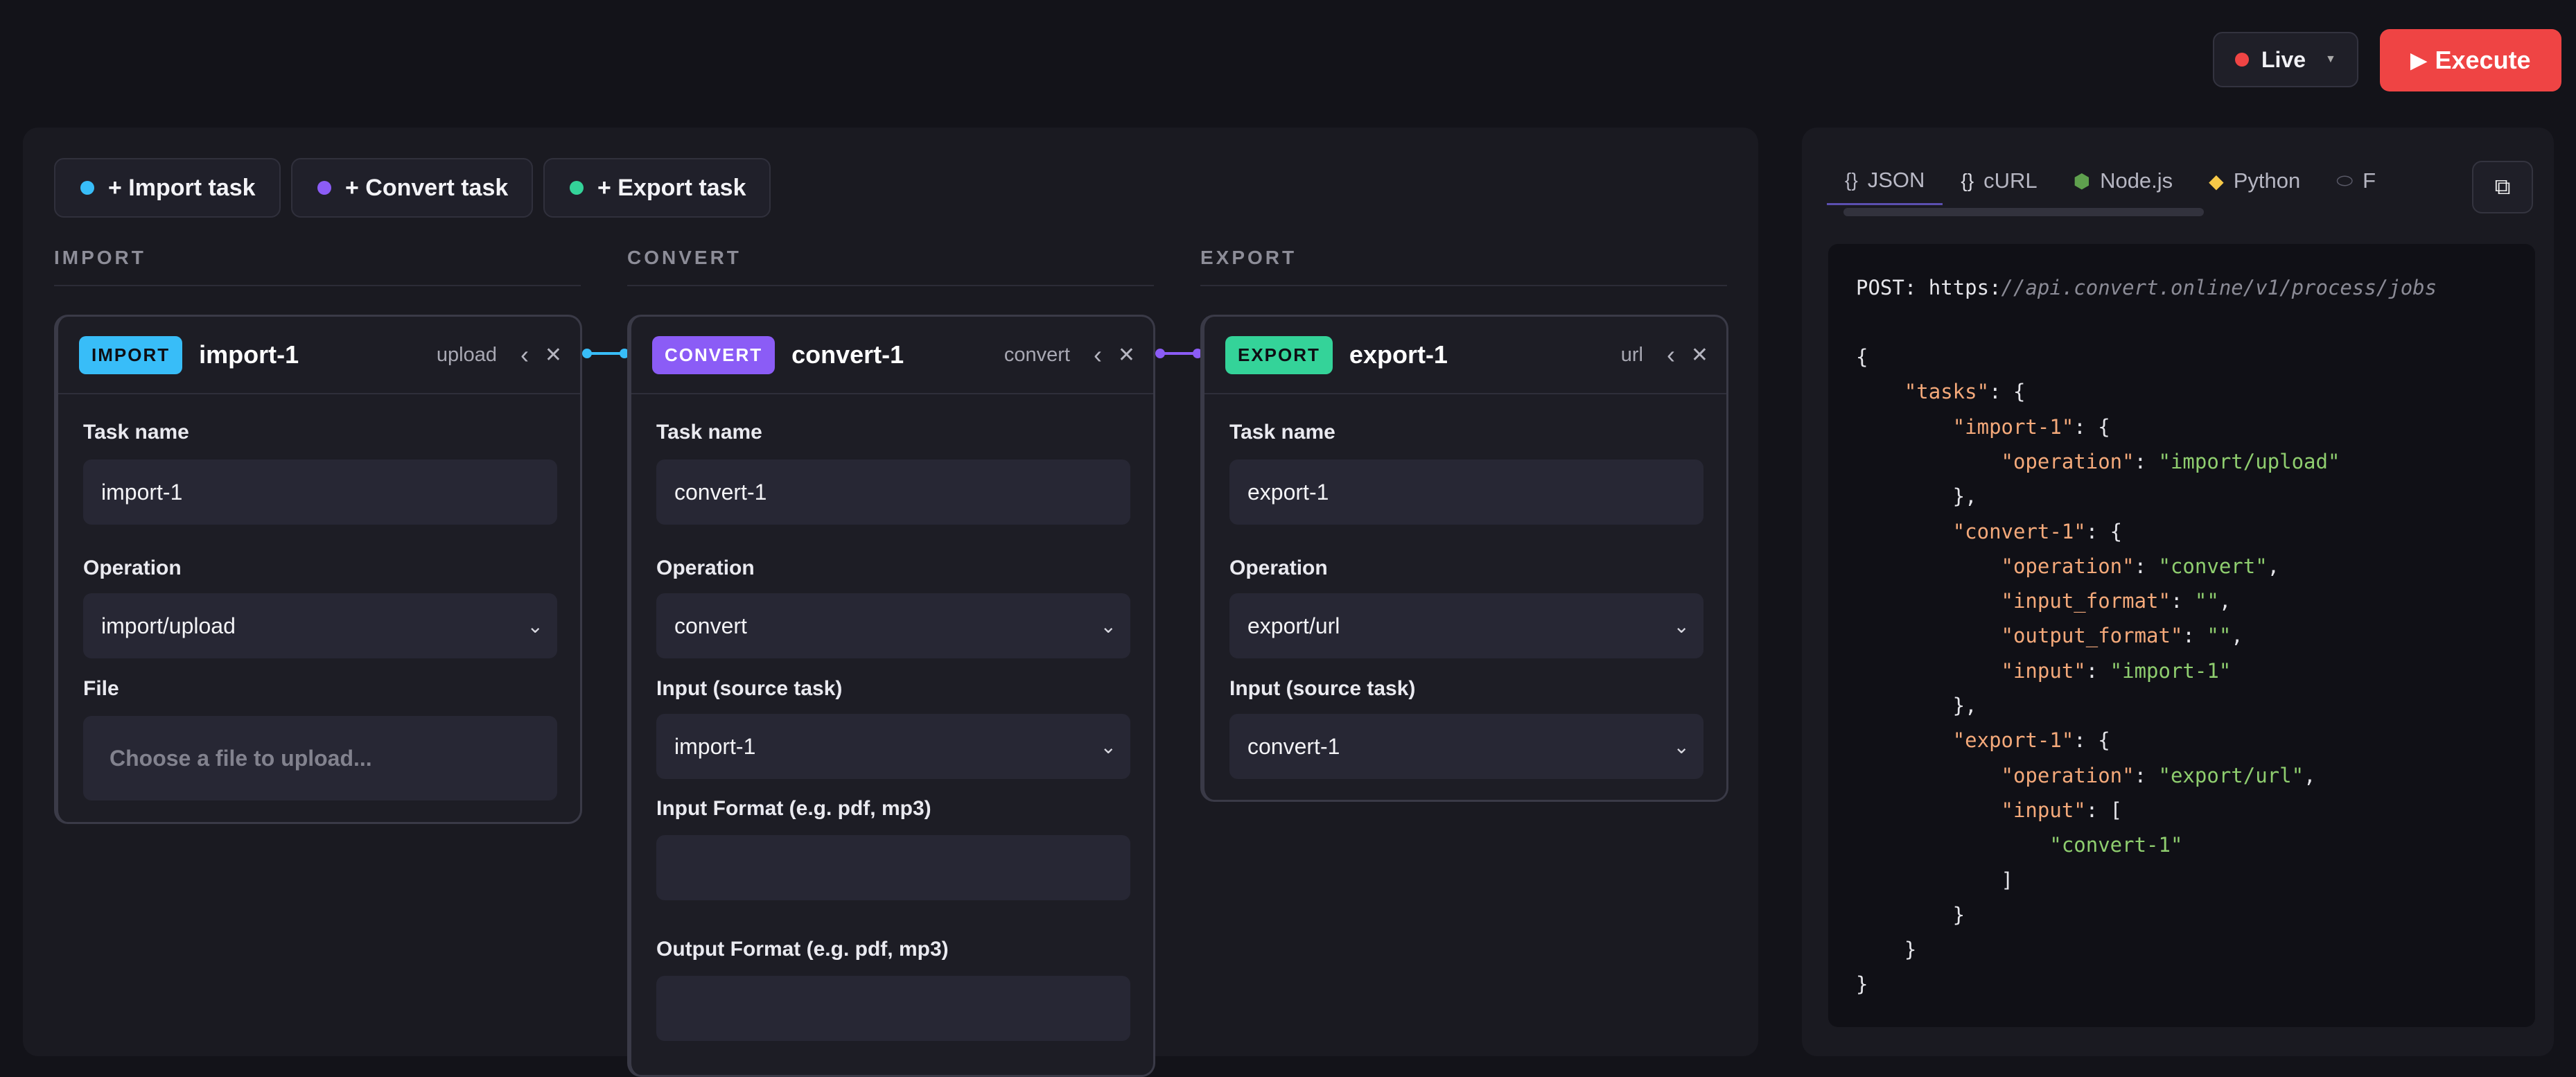  I want to click on code-line: "input": [, so click(2062, 810).